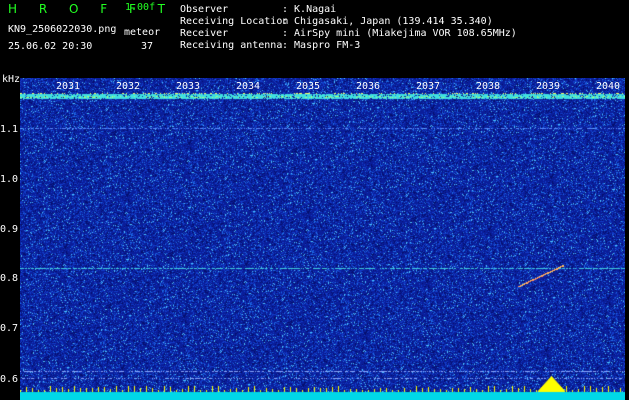 This screenshot has width=629, height=400. What do you see at coordinates (9, 328) in the screenshot?
I see `y-tick-label: 0.7` at bounding box center [9, 328].